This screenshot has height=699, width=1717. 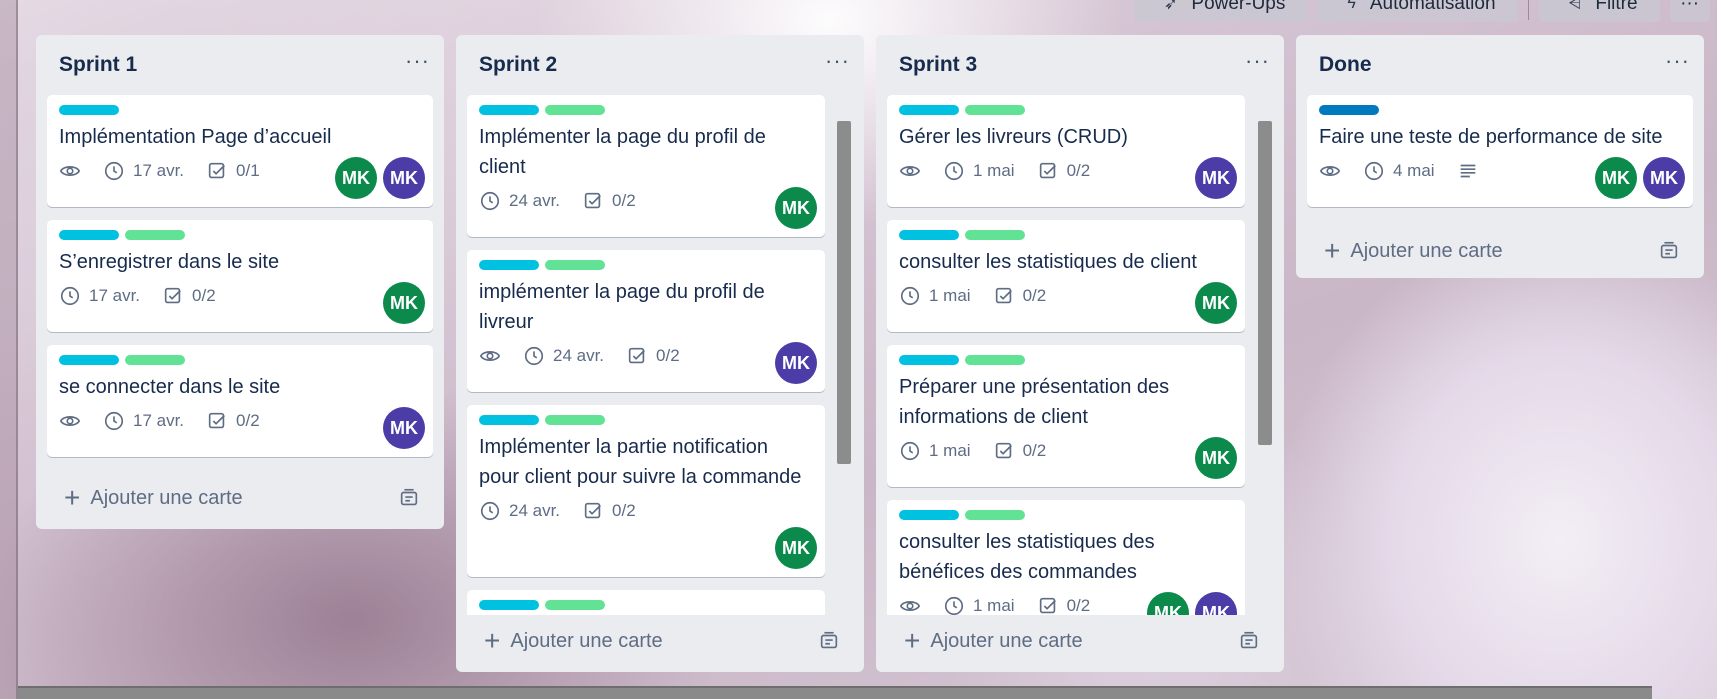 What do you see at coordinates (1221, 11) in the screenshot?
I see `powerups-button: ➶ Power-Ups` at bounding box center [1221, 11].